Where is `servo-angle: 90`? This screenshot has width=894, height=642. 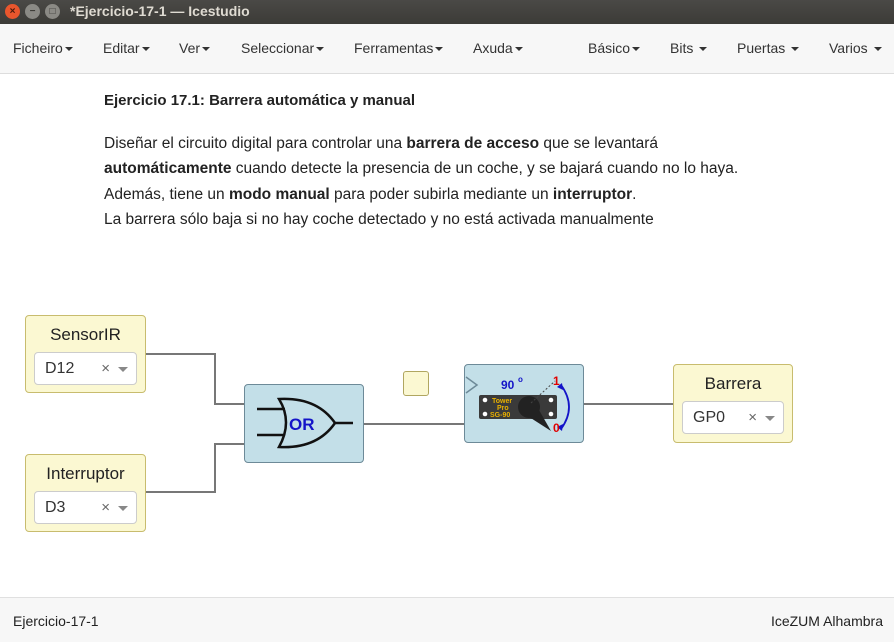 servo-angle: 90 is located at coordinates (508, 385).